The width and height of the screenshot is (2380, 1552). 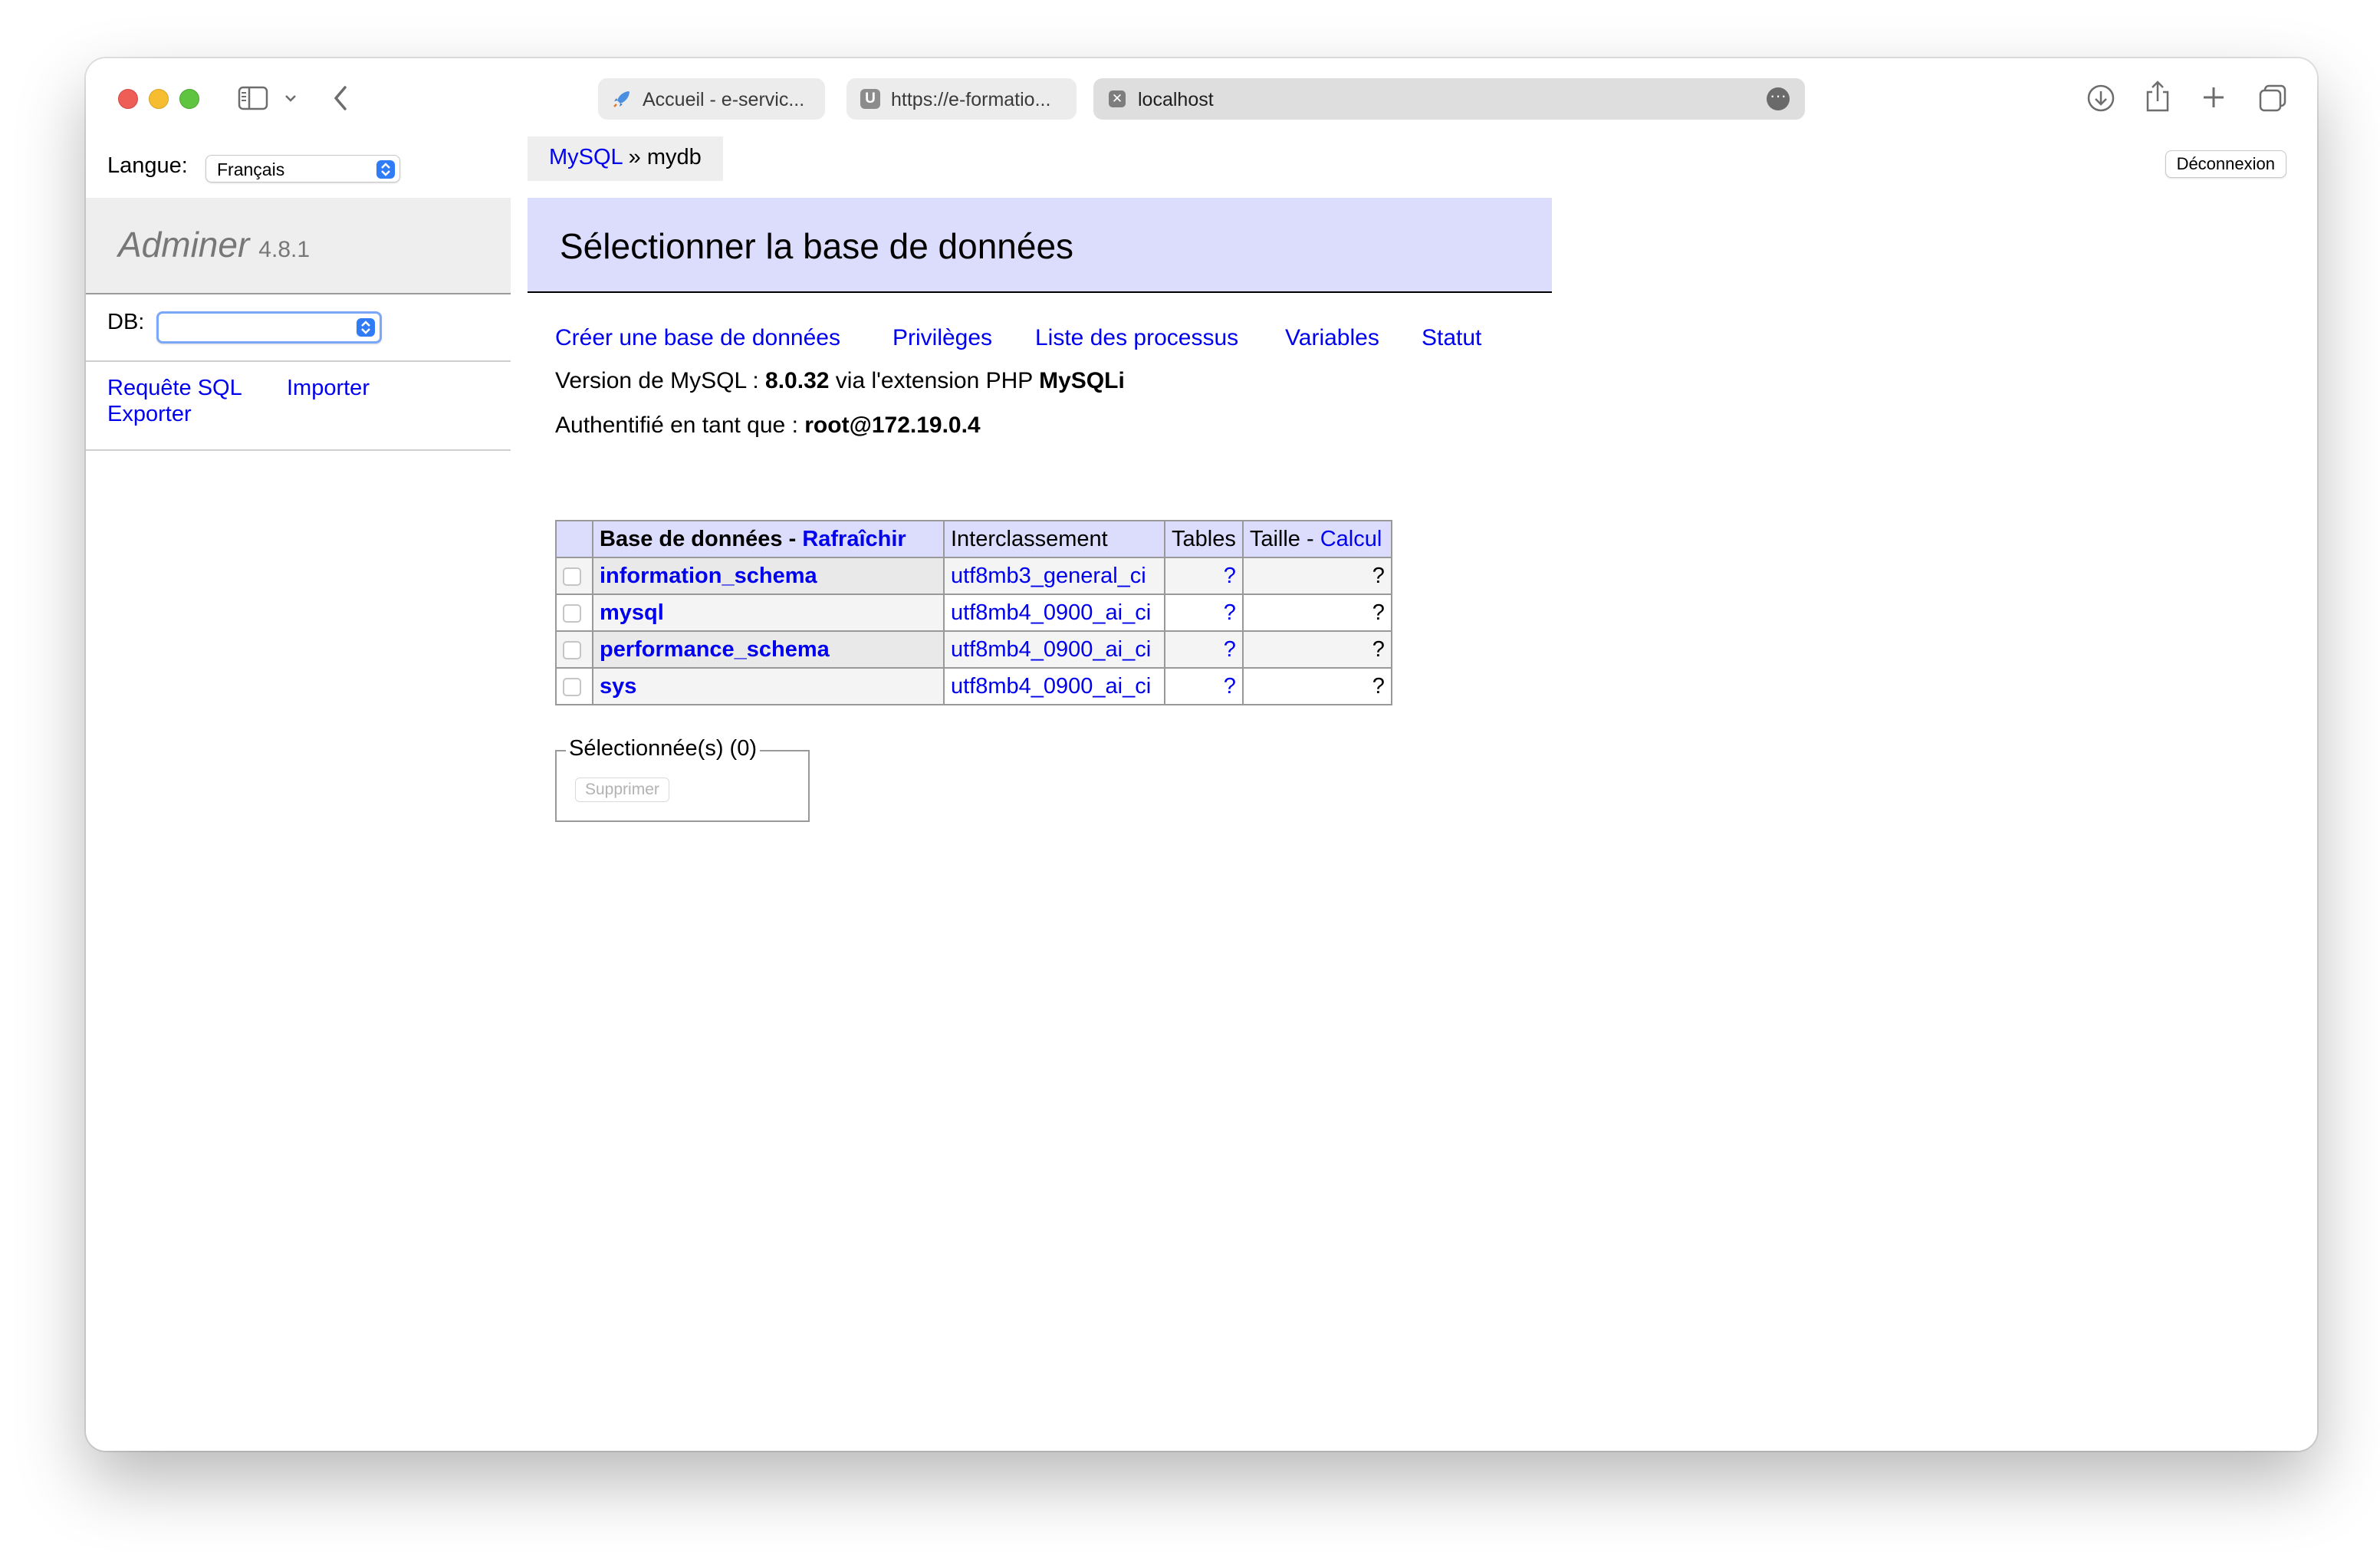 I want to click on tab-overview-icon, so click(x=2272, y=98).